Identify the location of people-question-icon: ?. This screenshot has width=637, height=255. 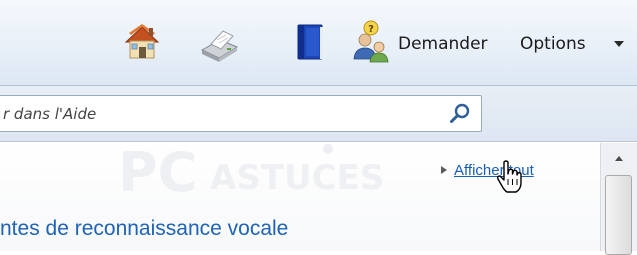
(371, 41).